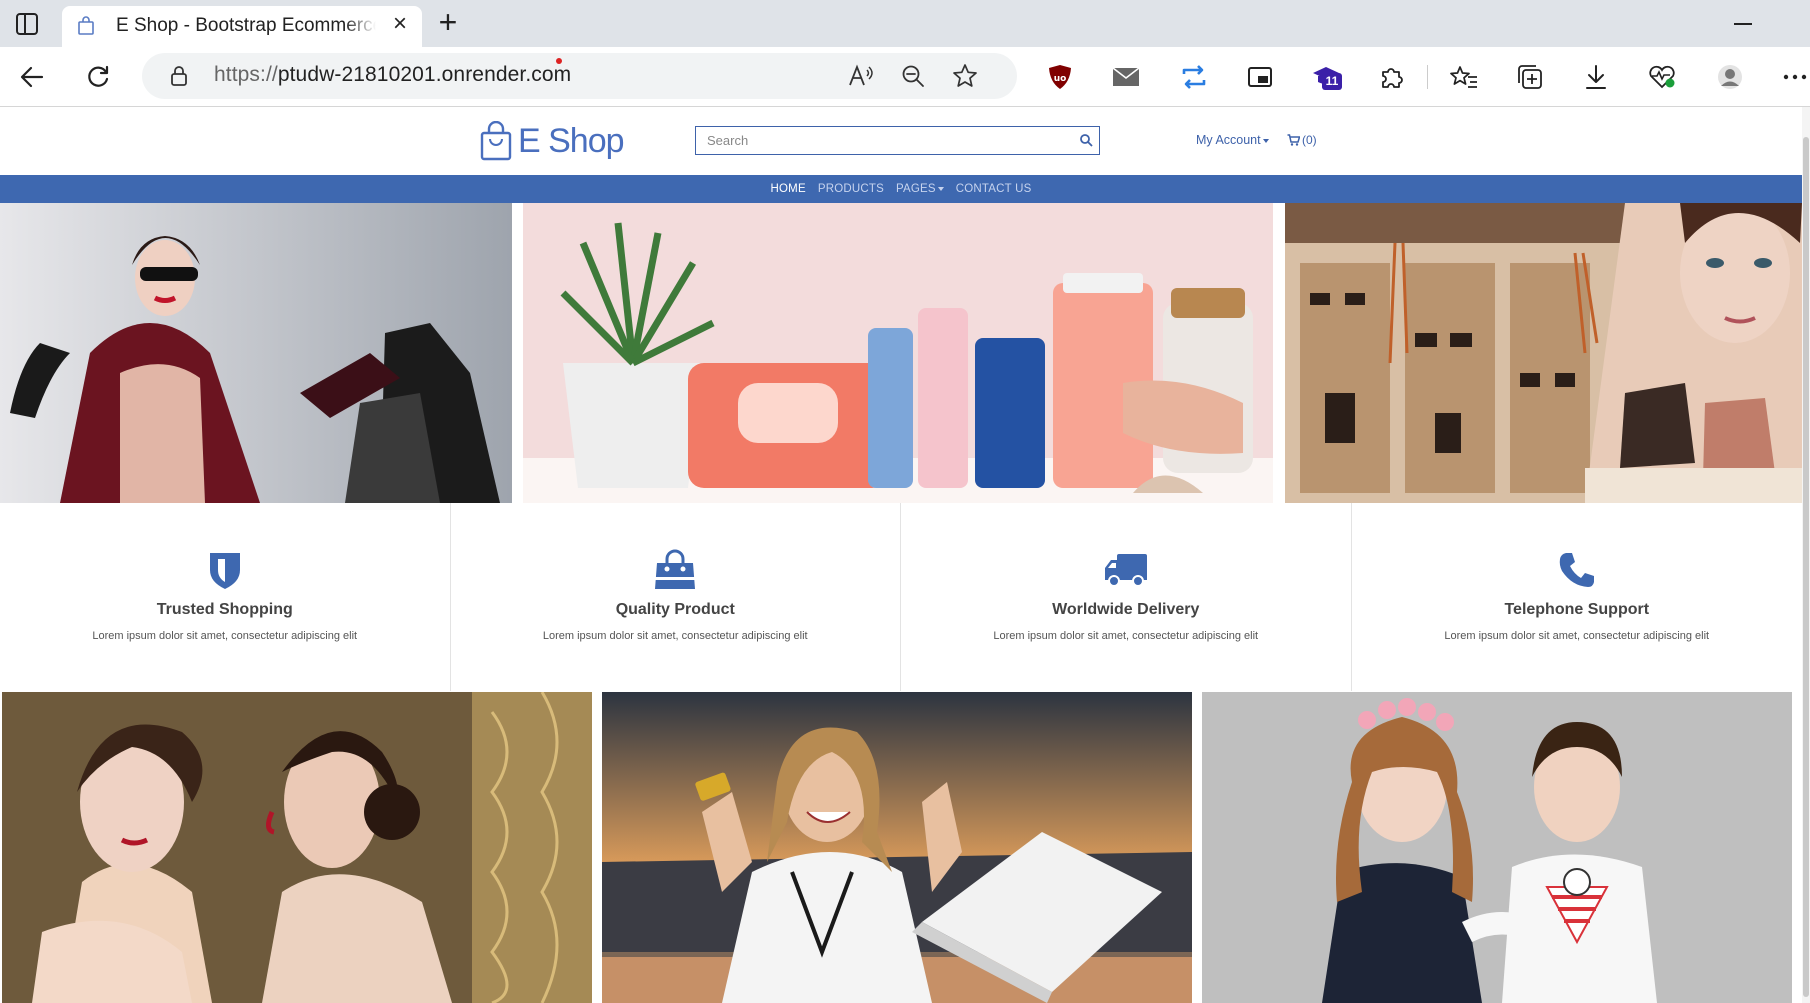  Describe the element at coordinates (898, 353) in the screenshot. I see `banner-image-skincare-products` at that location.